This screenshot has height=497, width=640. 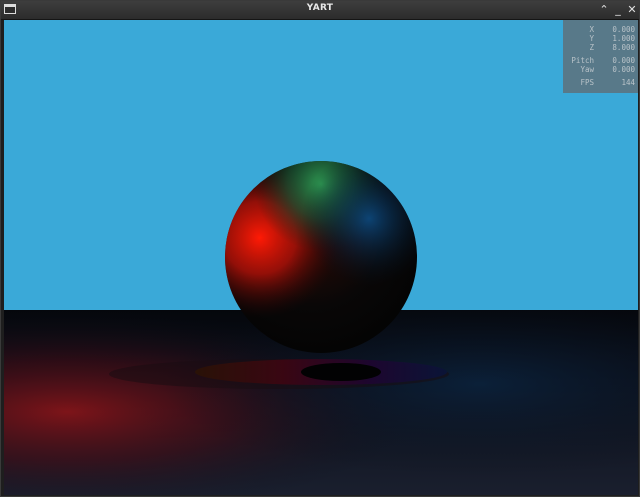 What do you see at coordinates (600, 47) in the screenshot?
I see `hud-row-z: Z 8.000` at bounding box center [600, 47].